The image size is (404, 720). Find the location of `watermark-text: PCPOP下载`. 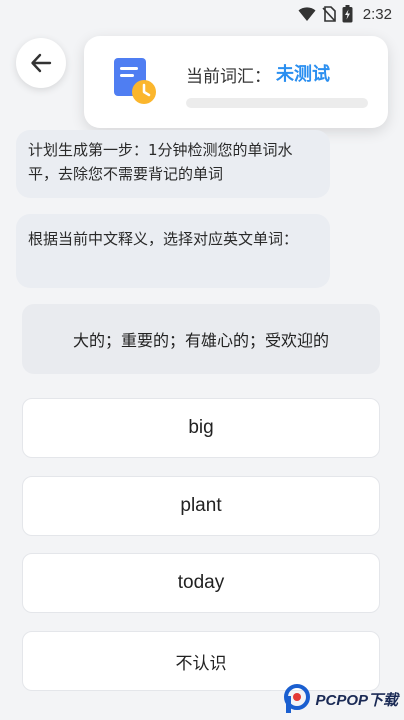

watermark-text: PCPOP下载 is located at coordinates (356, 700).